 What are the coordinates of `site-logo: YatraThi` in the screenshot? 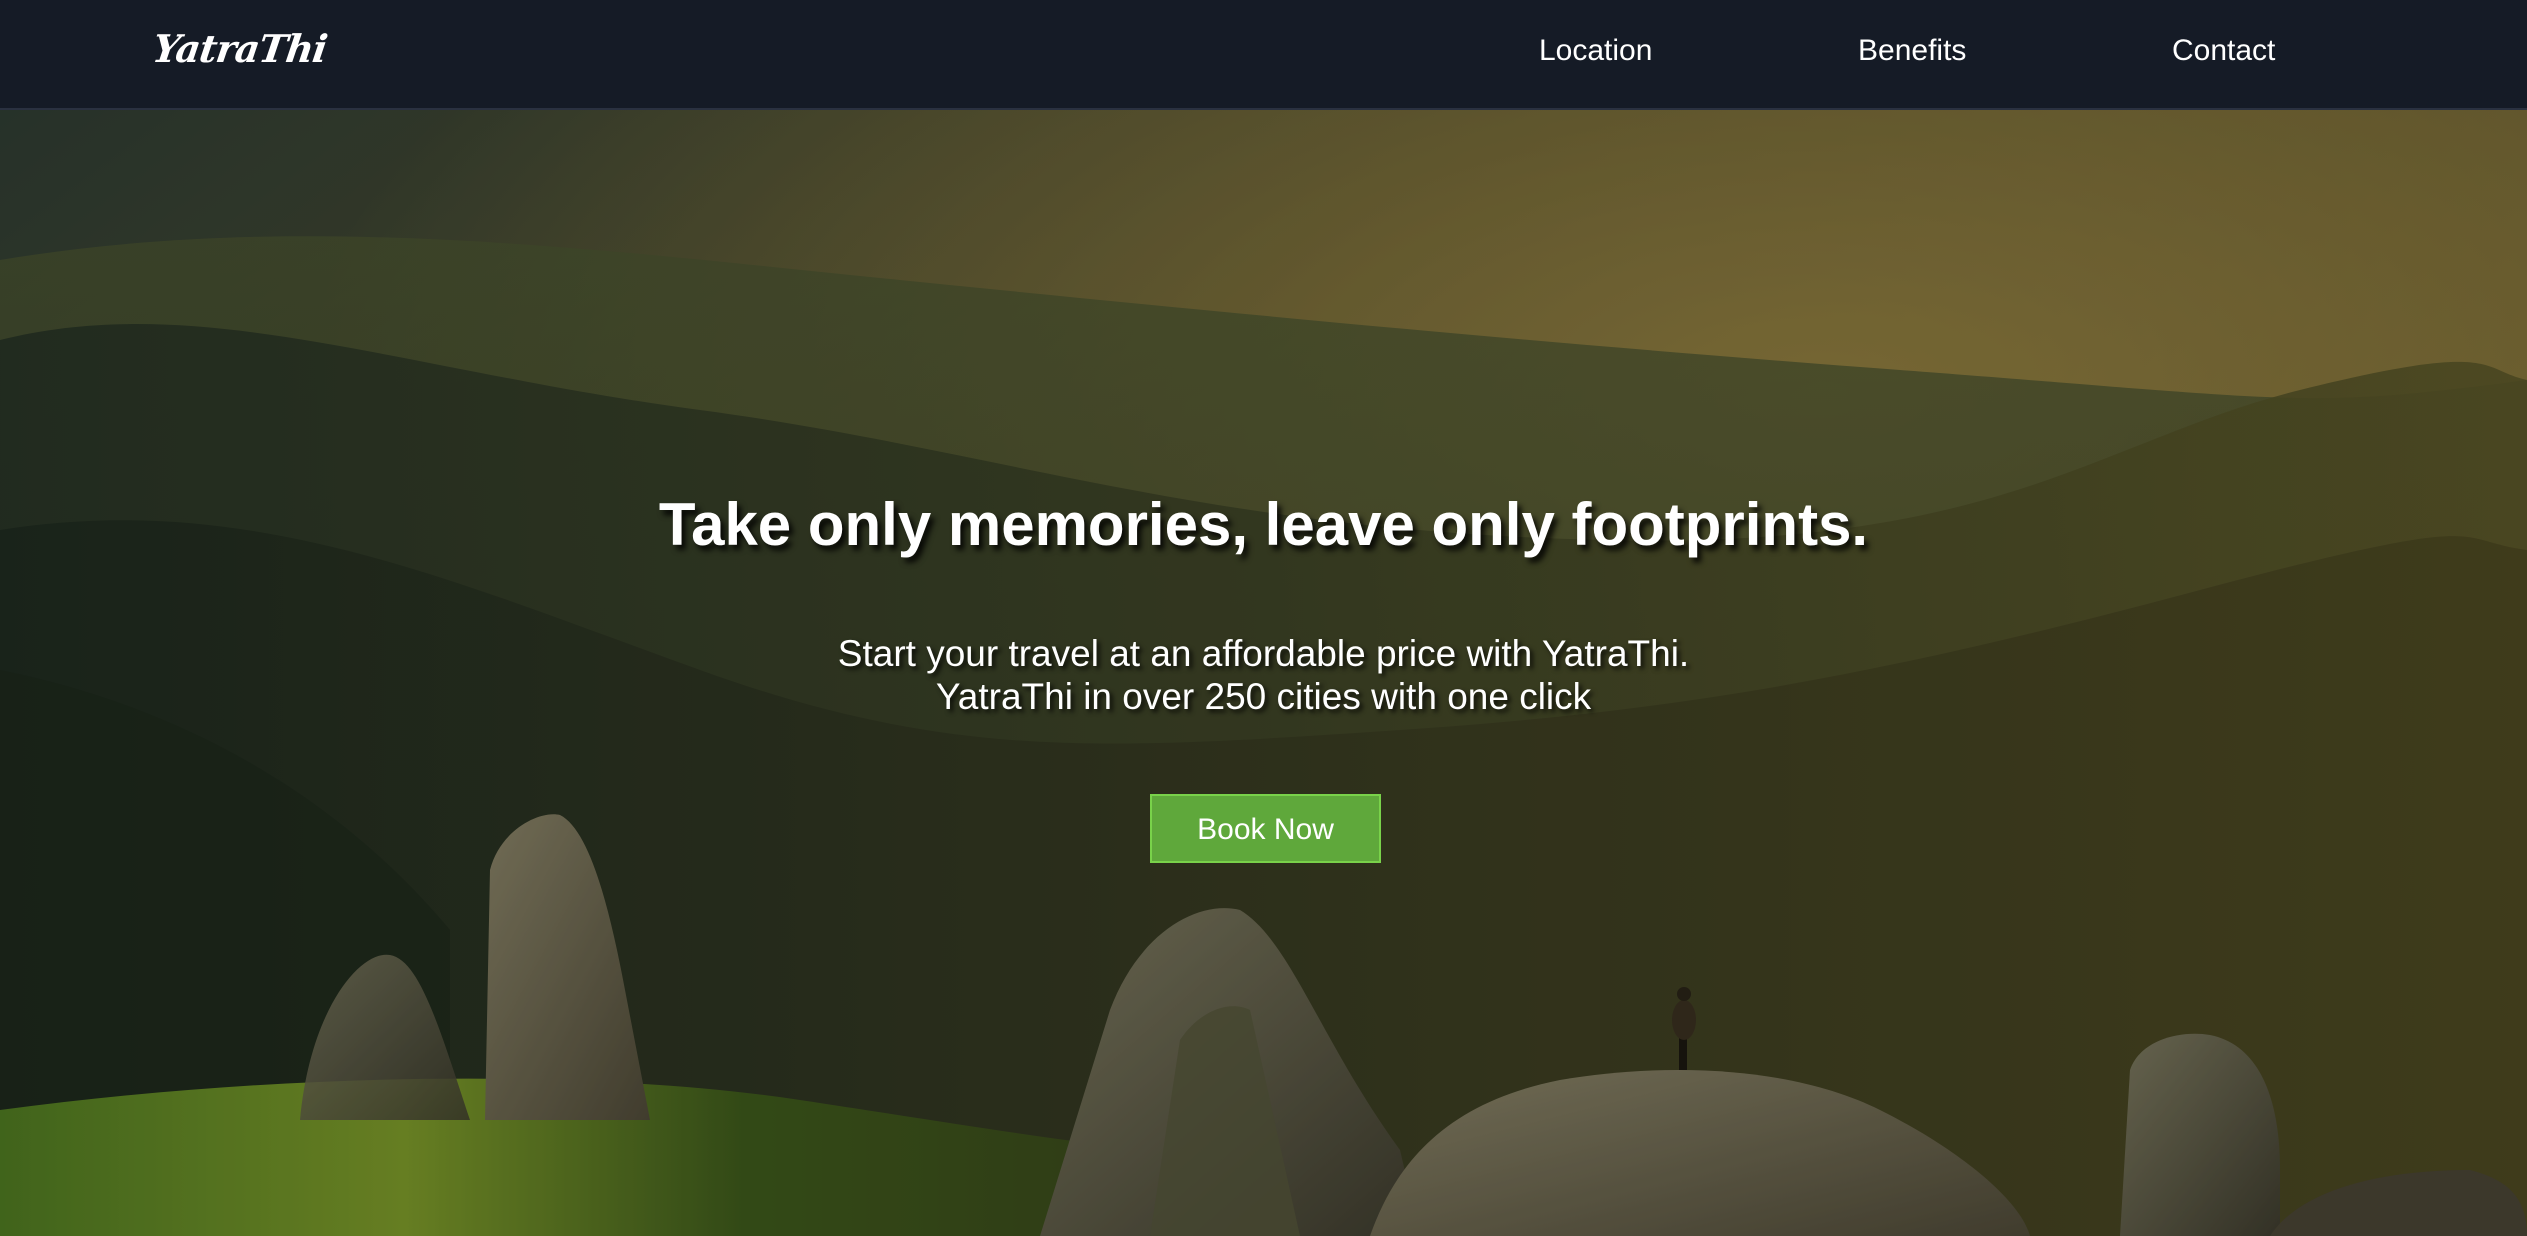 It's located at (240, 48).